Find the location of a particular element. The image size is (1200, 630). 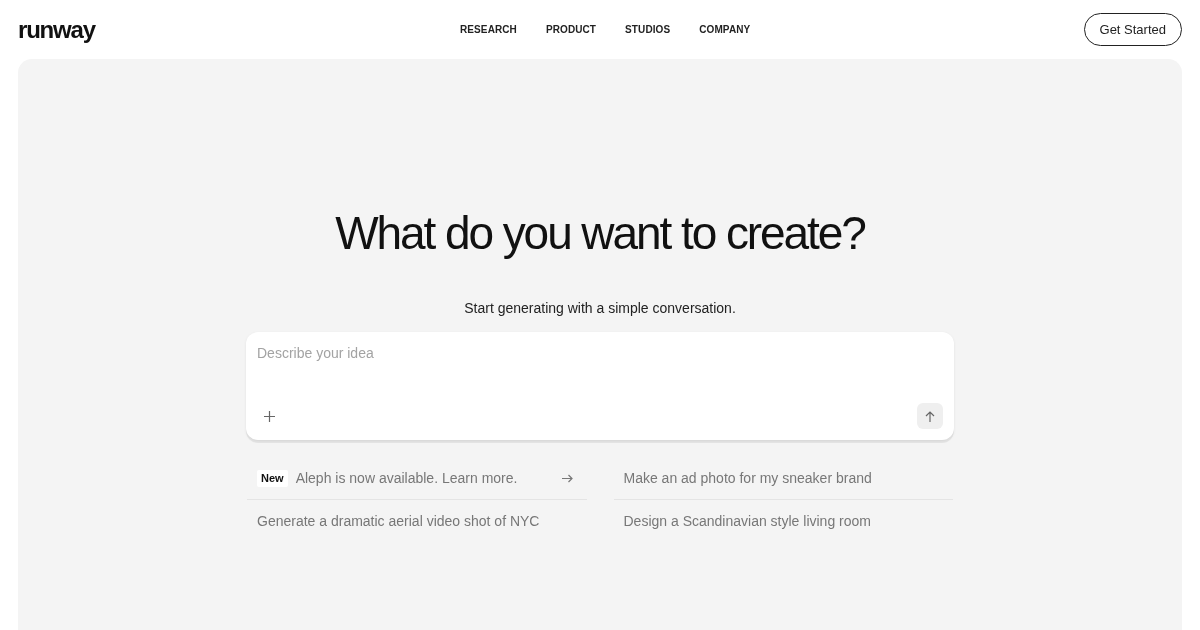

plus-icon is located at coordinates (269, 416).